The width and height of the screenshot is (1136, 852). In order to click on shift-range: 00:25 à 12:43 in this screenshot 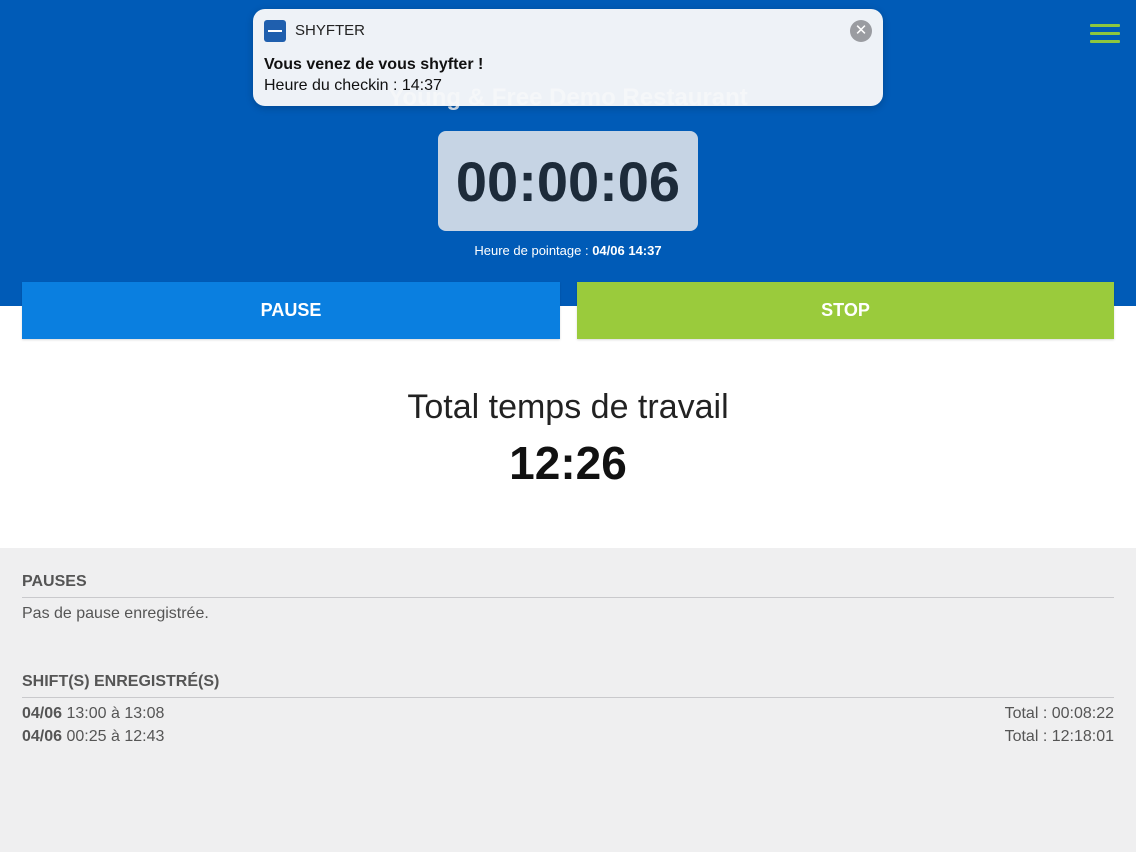, I will do `click(115, 736)`.